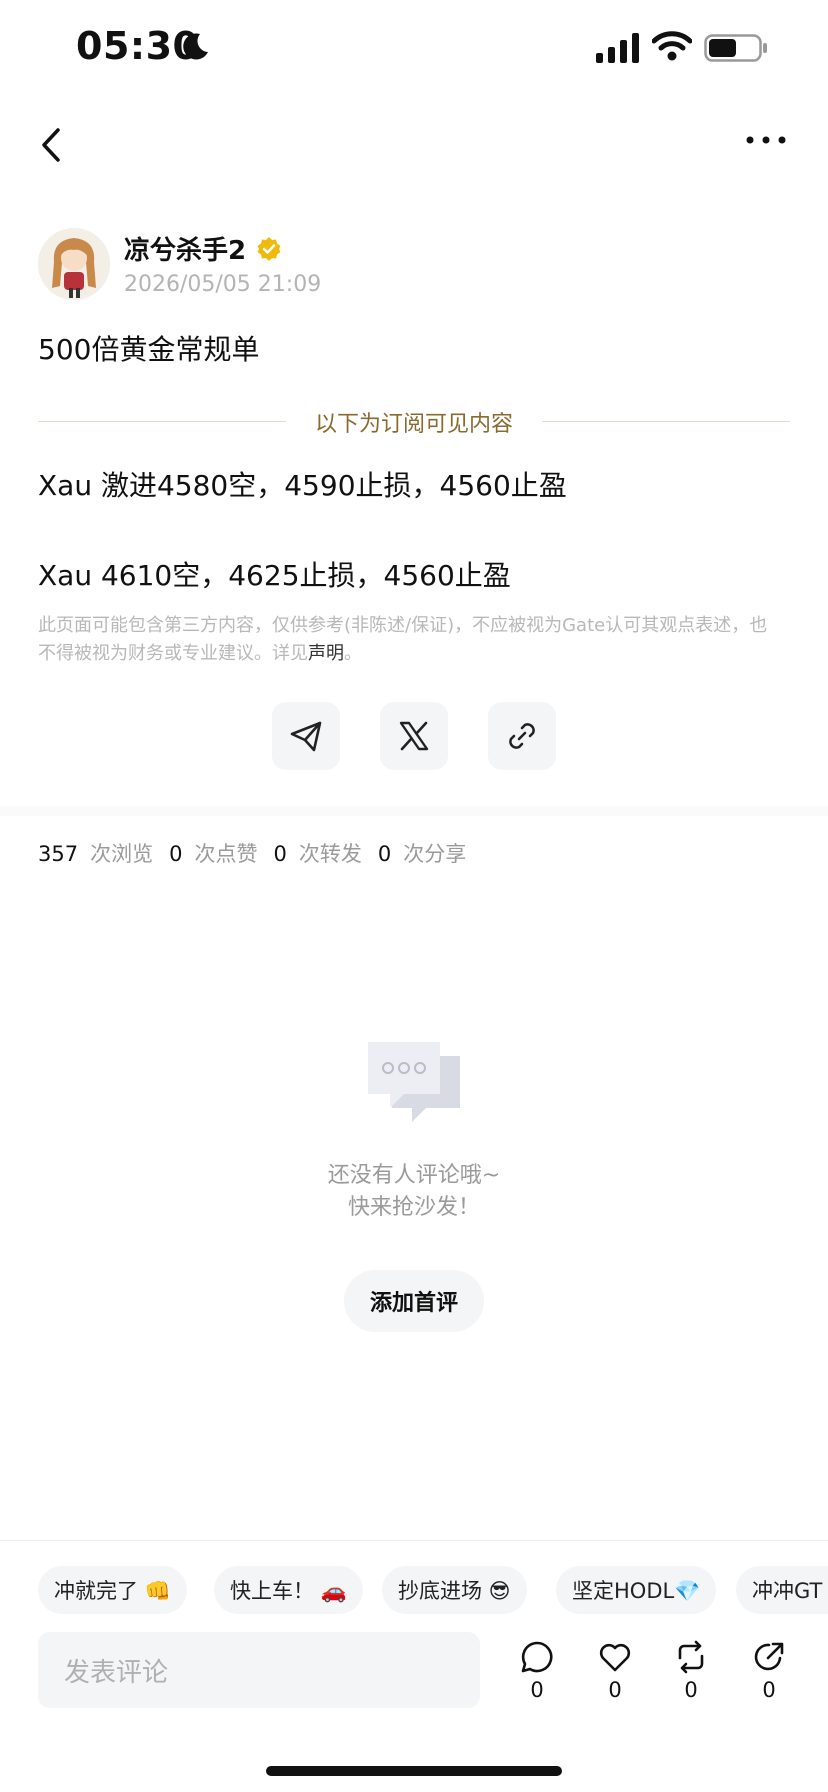 This screenshot has width=828, height=1792. What do you see at coordinates (414, 1175) in the screenshot?
I see `empty-line-1: 还没有人评论哦~` at bounding box center [414, 1175].